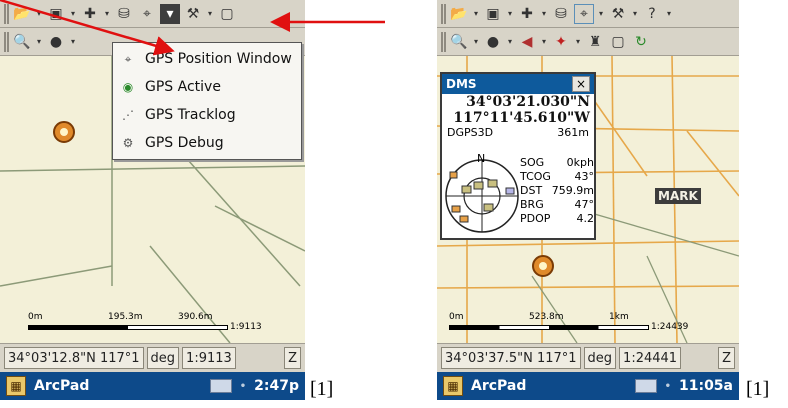 The height and width of the screenshot is (408, 788). Describe the element at coordinates (192, 28) in the screenshot. I see `annotation-arrows` at that location.